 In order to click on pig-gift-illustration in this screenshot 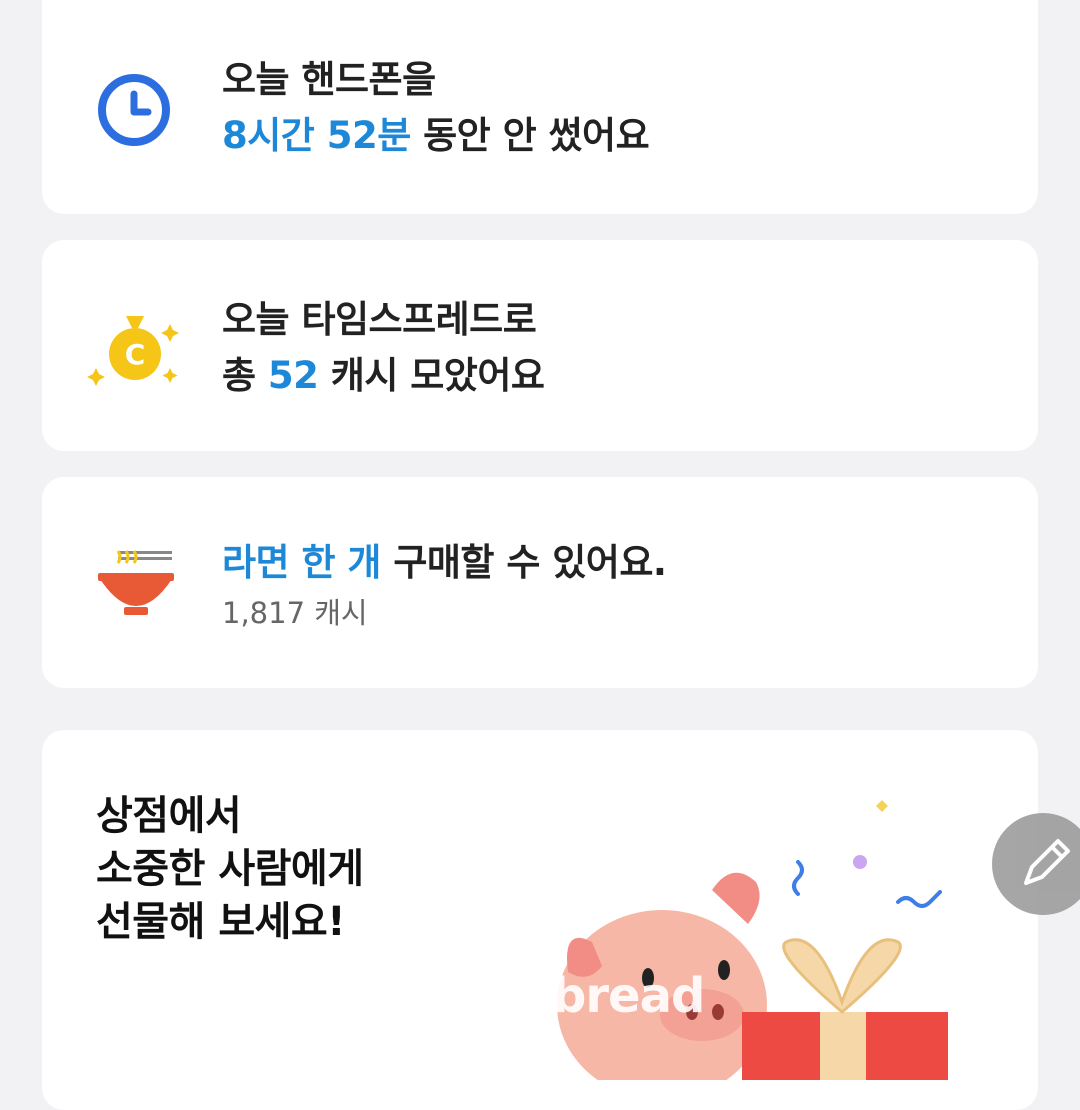, I will do `click(752, 940)`.